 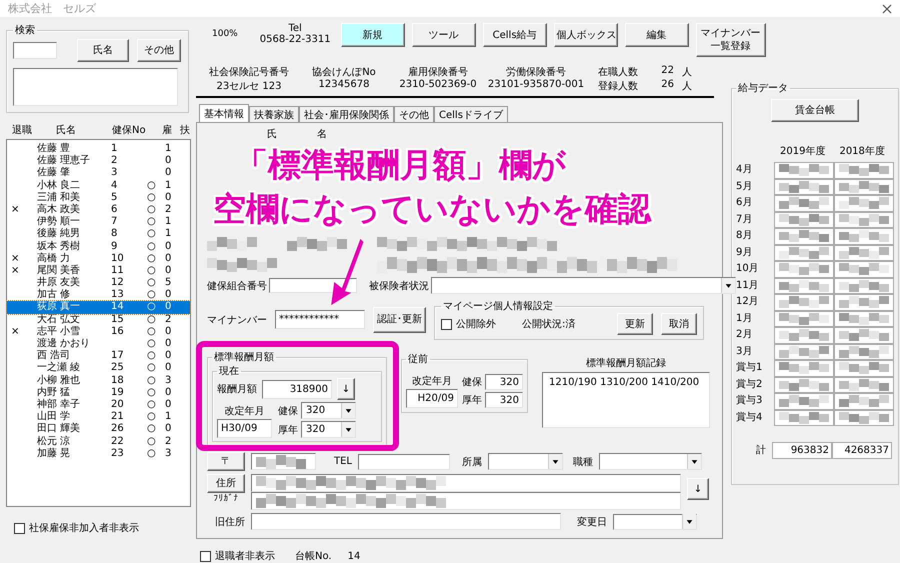 I want to click on health-grade-dropdown: 320, so click(x=328, y=410).